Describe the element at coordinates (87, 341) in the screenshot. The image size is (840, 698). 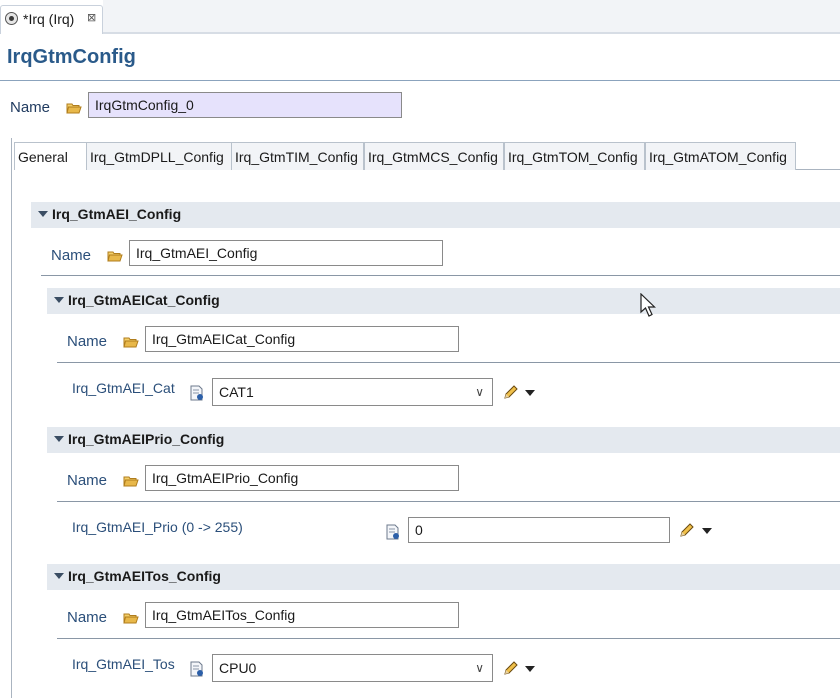
I see `cat-name-label: Name` at that location.